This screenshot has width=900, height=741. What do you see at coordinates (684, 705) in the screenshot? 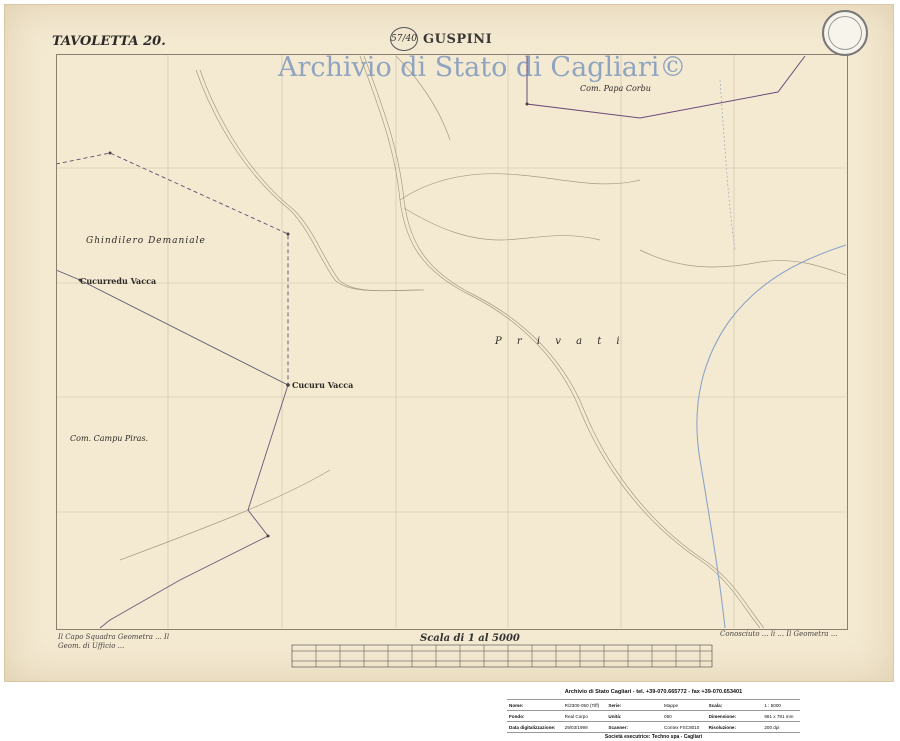
I see `info-value: Mappe` at bounding box center [684, 705].